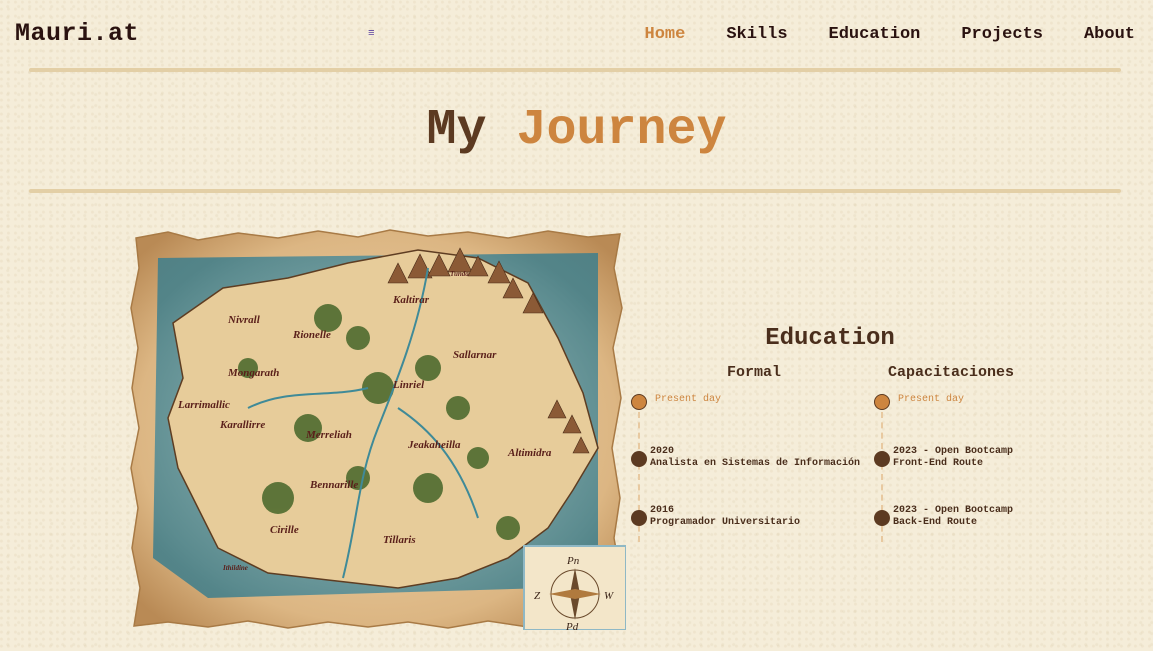 The height and width of the screenshot is (651, 1153). What do you see at coordinates (753, 372) in the screenshot?
I see `formal-heading: Formal` at bounding box center [753, 372].